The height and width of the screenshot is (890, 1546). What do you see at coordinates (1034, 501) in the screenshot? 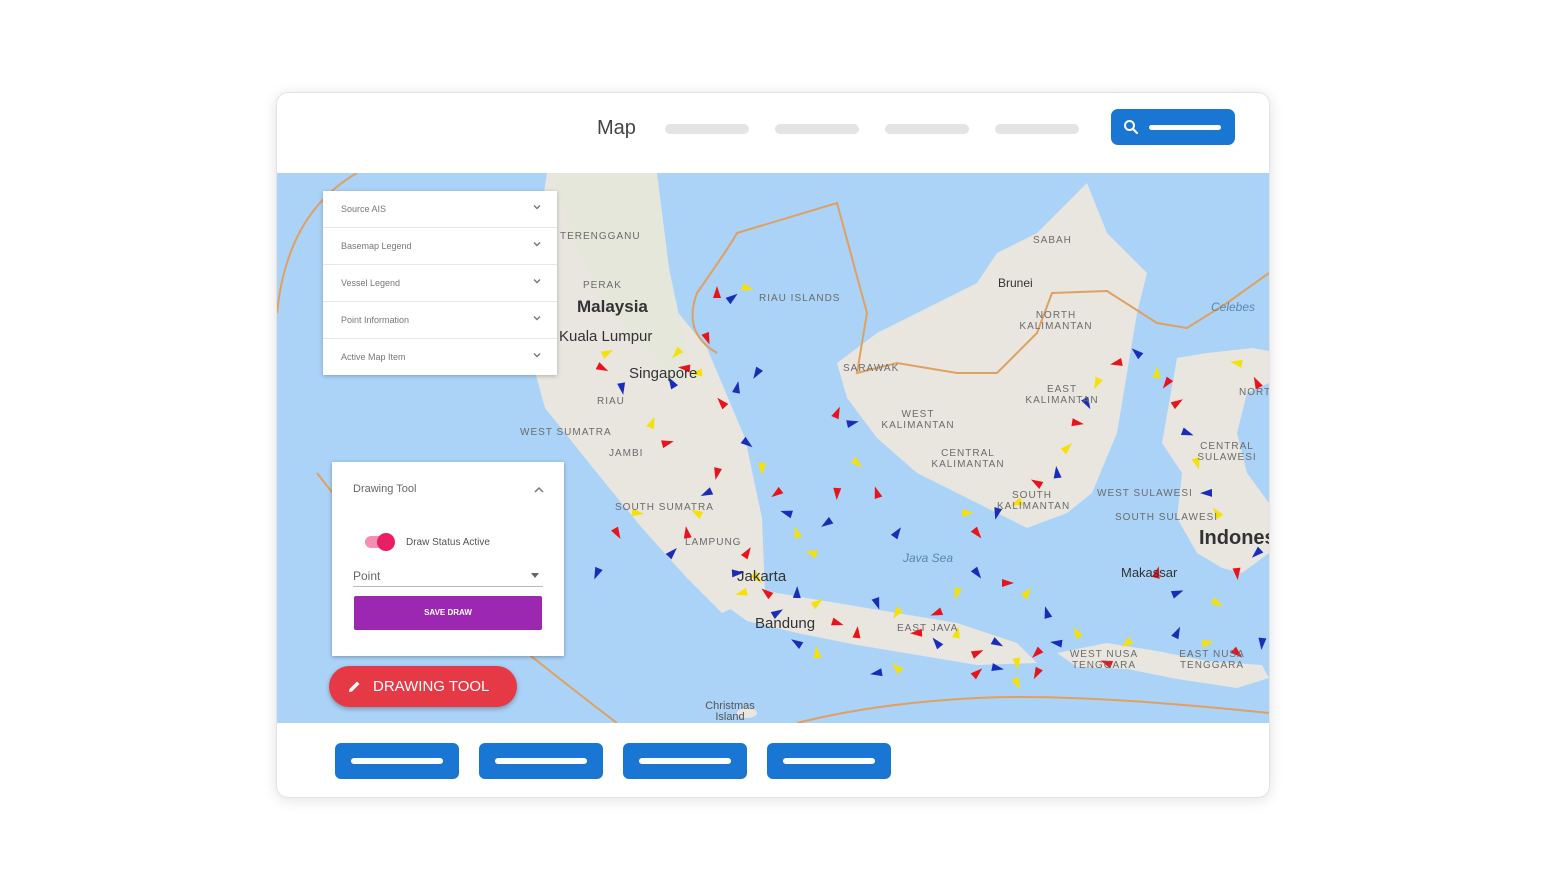
I see `map-label: SOUTH KALIMANTAN` at bounding box center [1034, 501].